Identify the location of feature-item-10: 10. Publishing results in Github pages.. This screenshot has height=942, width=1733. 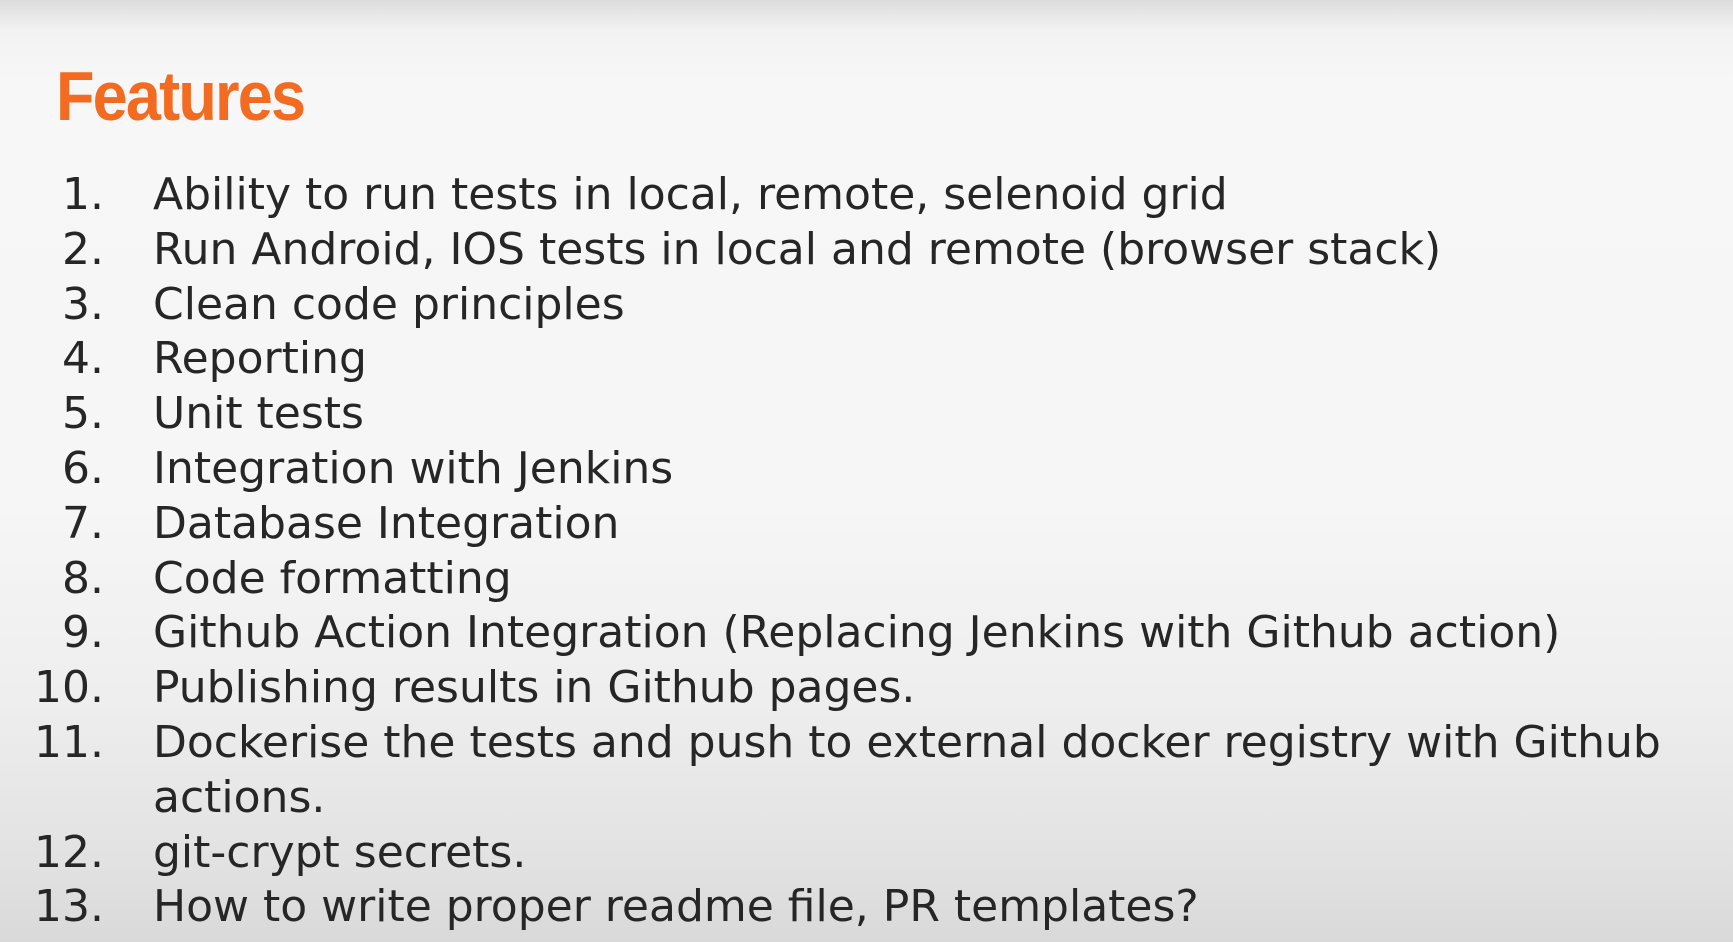
(866, 688).